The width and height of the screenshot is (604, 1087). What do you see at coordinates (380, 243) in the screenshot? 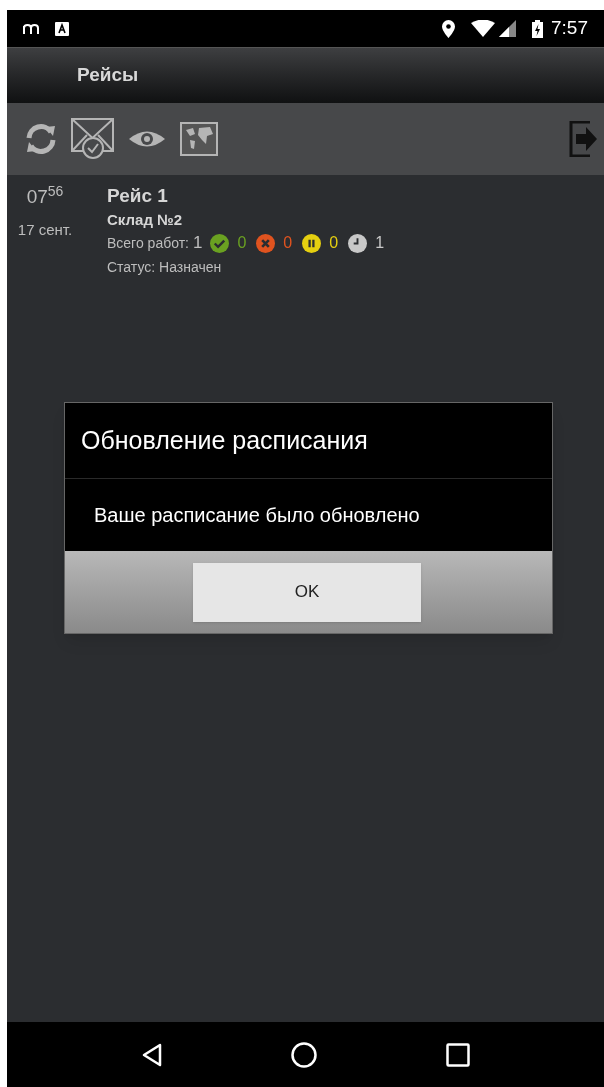
I see `count-value: 1` at bounding box center [380, 243].